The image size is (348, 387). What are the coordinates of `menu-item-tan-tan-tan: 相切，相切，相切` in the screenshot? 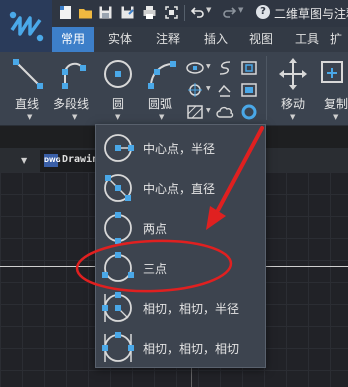 It's located at (180, 348).